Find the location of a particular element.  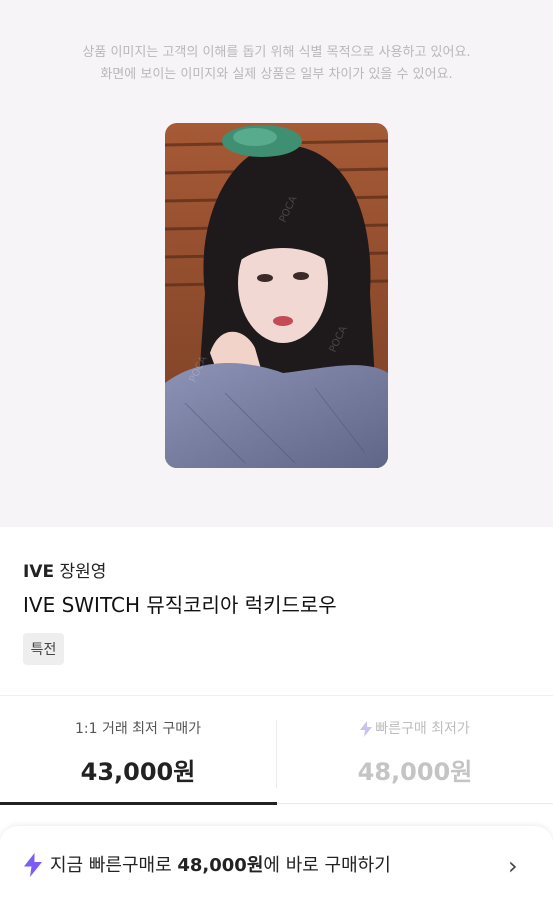

image-notice-line-2: 화면에 보이는 이미지와 실제 상품은 일부 차이가 있을 수 있어요. is located at coordinates (276, 74).